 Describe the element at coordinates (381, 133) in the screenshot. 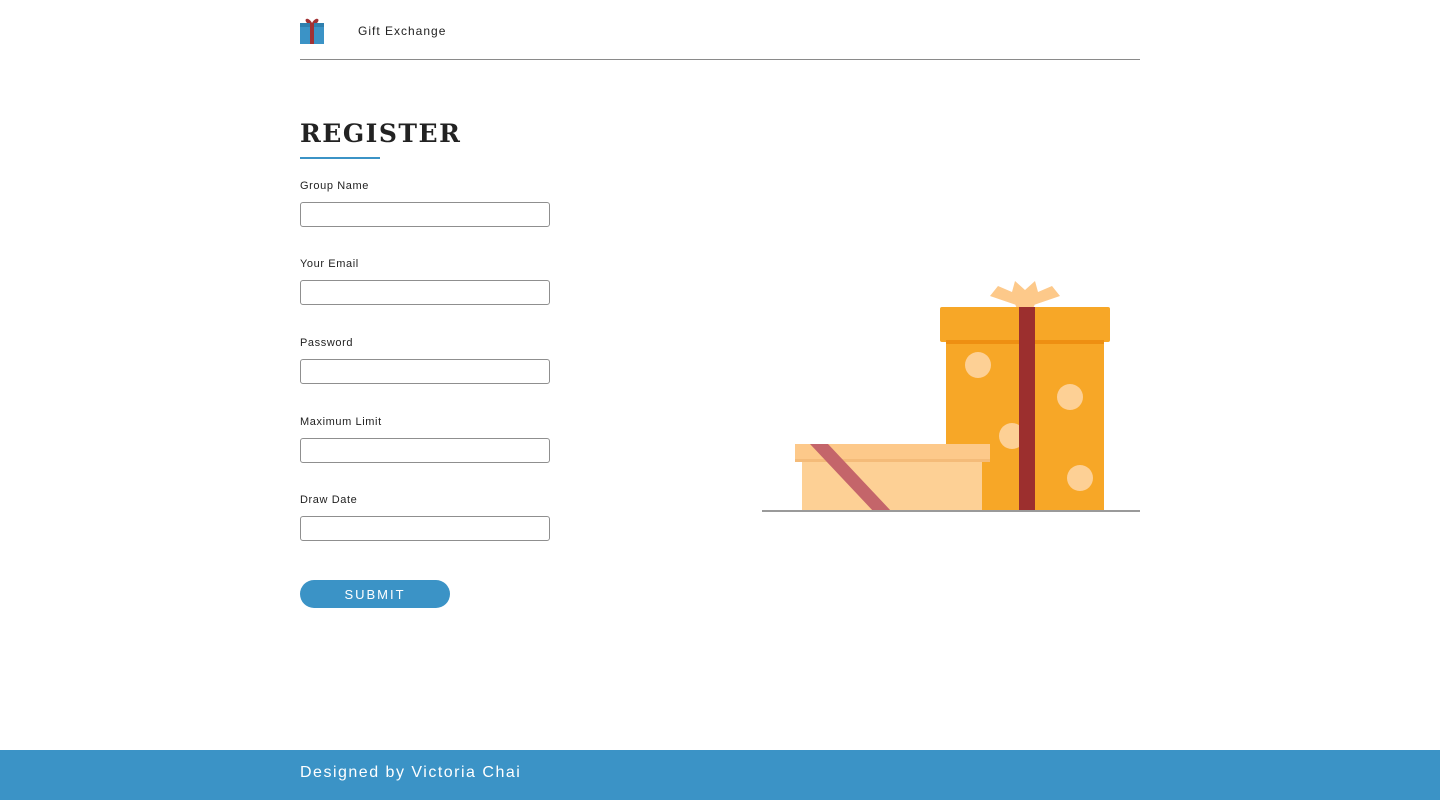

I see `page-title: REGISTER` at that location.